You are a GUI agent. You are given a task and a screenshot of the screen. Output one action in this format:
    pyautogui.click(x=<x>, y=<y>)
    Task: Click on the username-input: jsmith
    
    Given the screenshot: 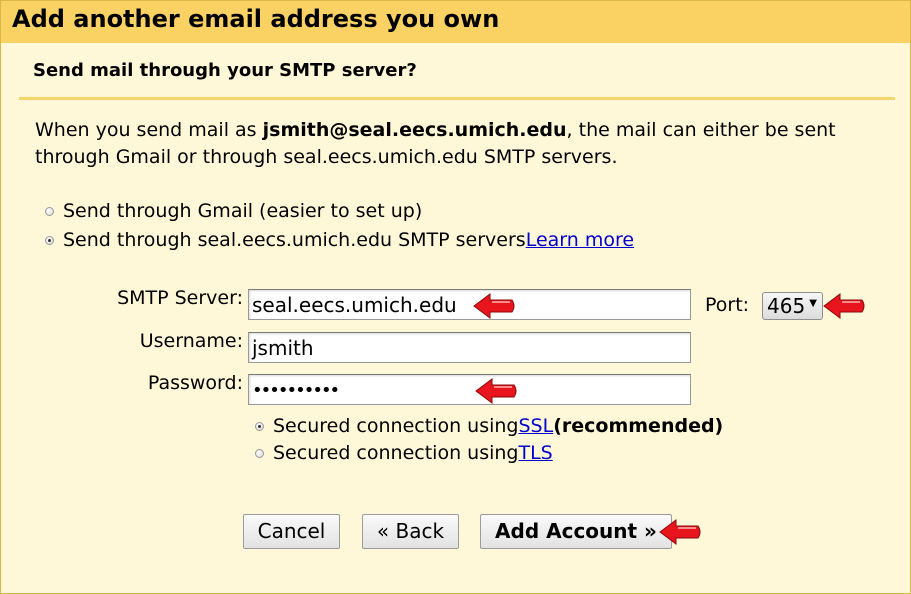 What is the action you would take?
    pyautogui.click(x=469, y=347)
    